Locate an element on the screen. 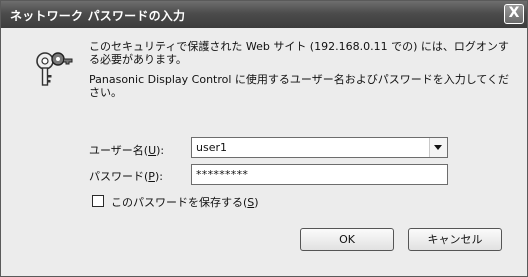  save-password-label: このパスワードを保存する(S) is located at coordinates (185, 202).